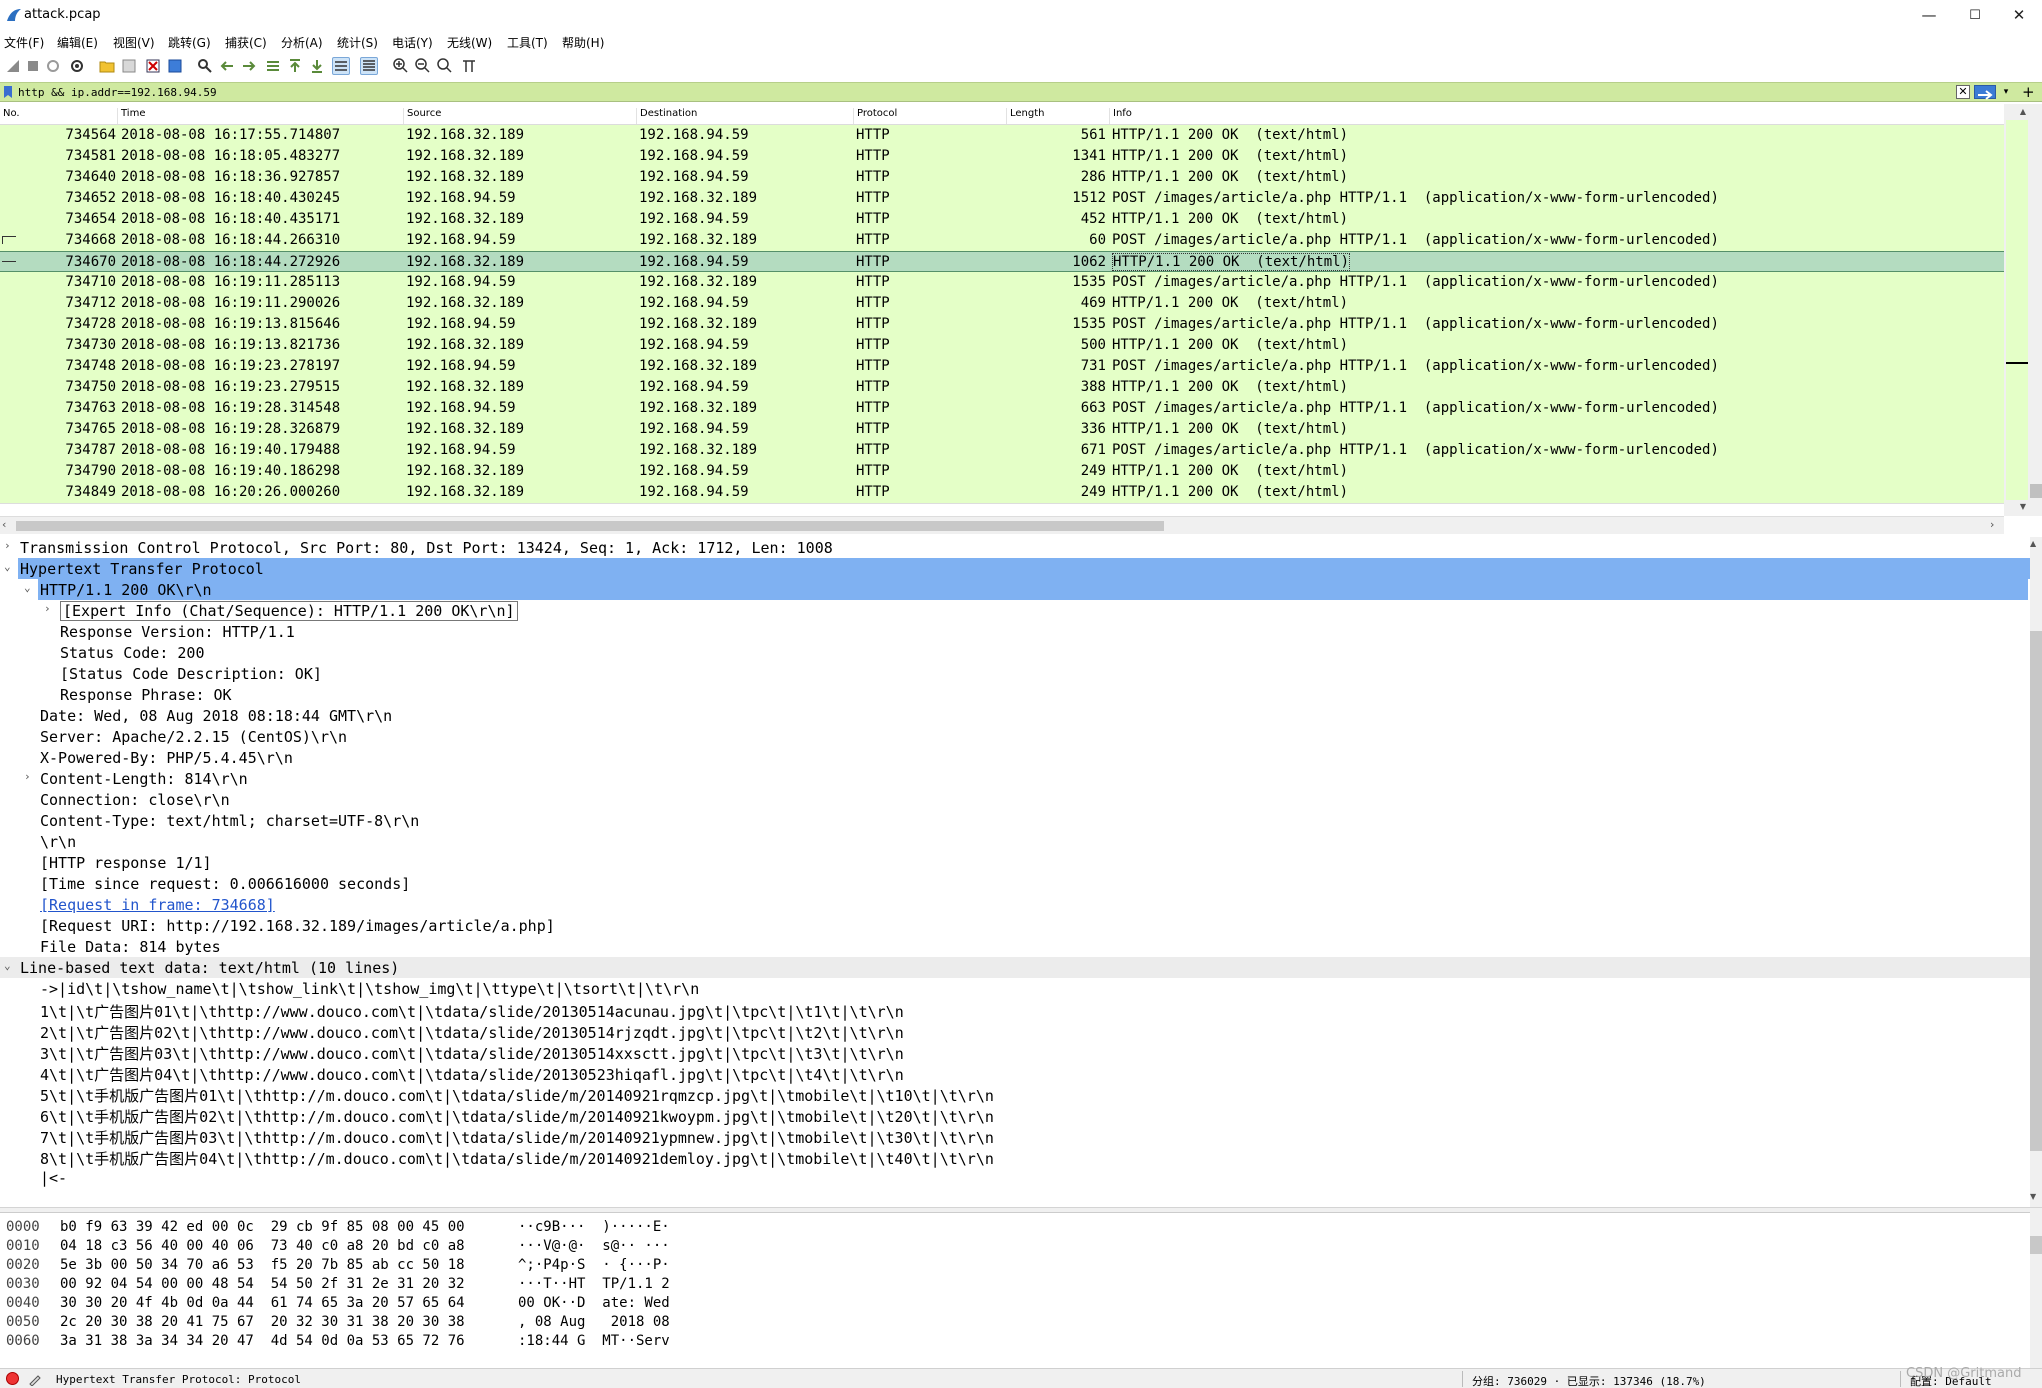  Describe the element at coordinates (13, 66) in the screenshot. I see `start-capture-icon` at that location.